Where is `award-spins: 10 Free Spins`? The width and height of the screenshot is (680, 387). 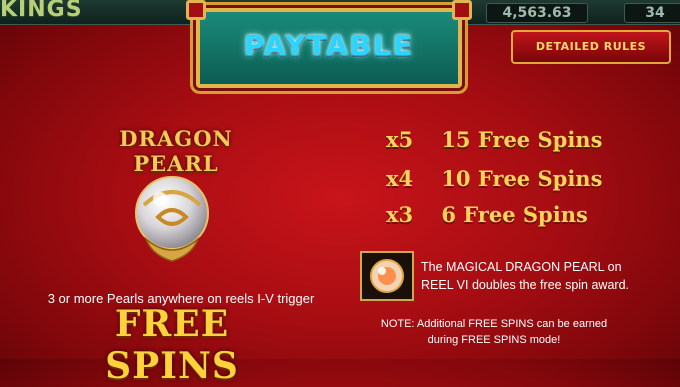
award-spins: 10 Free Spins is located at coordinates (522, 178).